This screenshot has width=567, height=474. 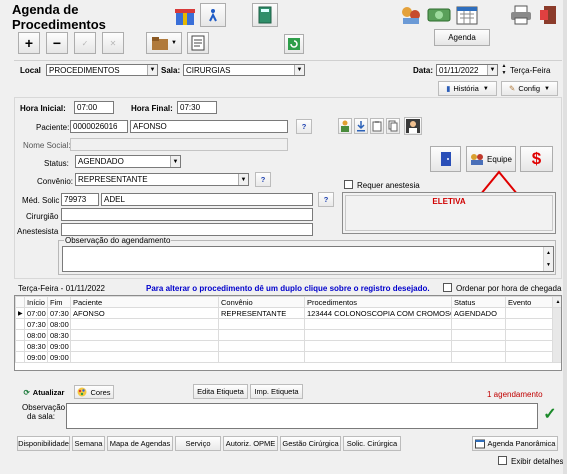 What do you see at coordinates (326, 199) in the screenshot?
I see `med-solic-help-button: ?` at bounding box center [326, 199].